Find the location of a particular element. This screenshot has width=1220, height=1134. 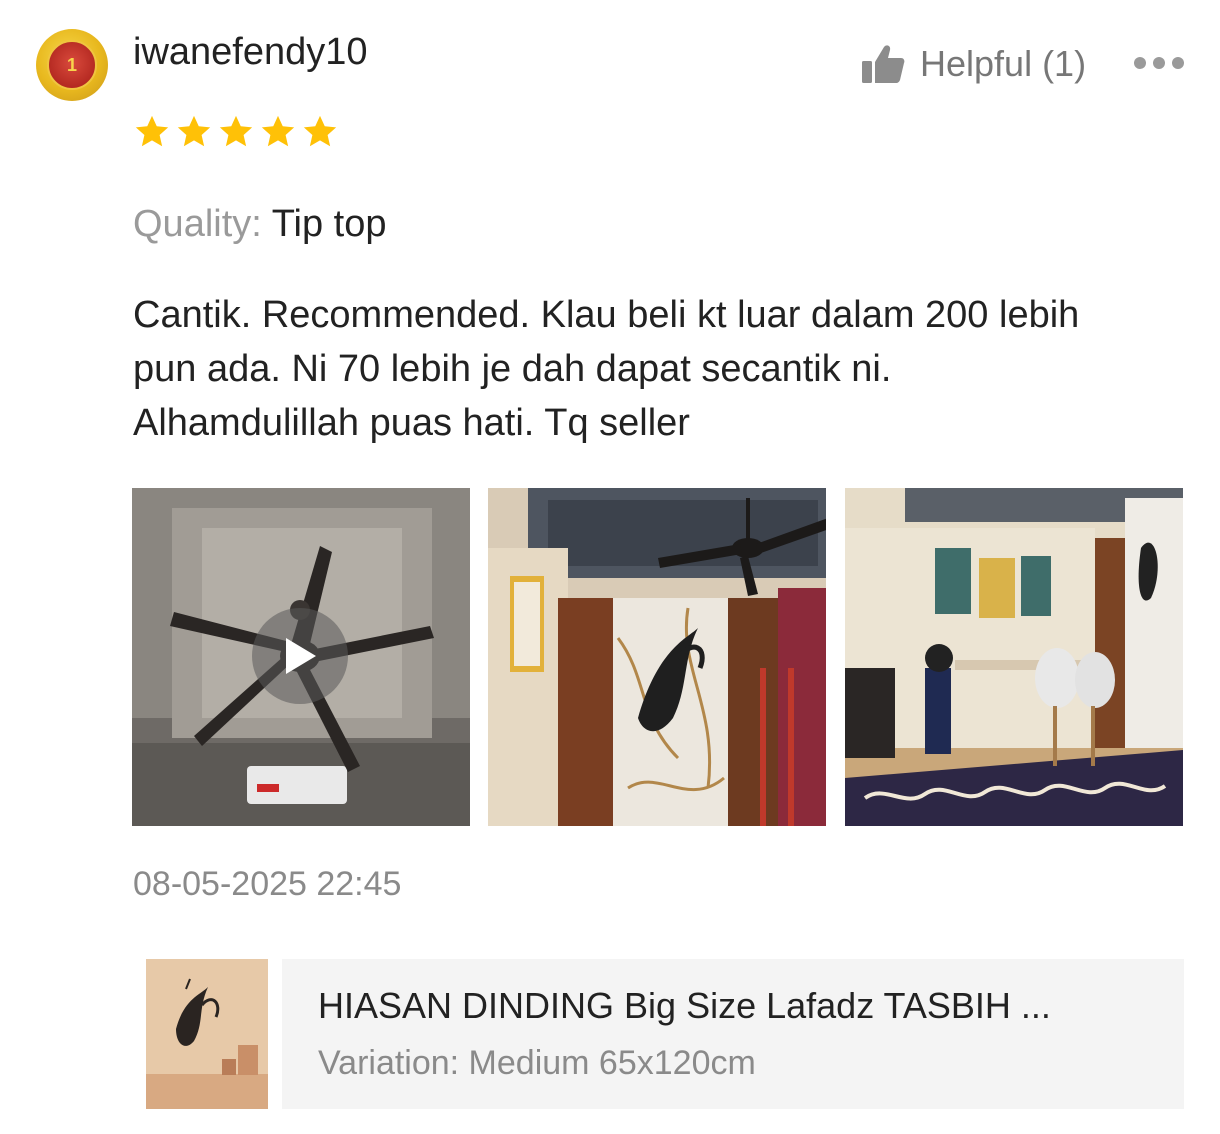

avatar: 1 is located at coordinates (72, 65).